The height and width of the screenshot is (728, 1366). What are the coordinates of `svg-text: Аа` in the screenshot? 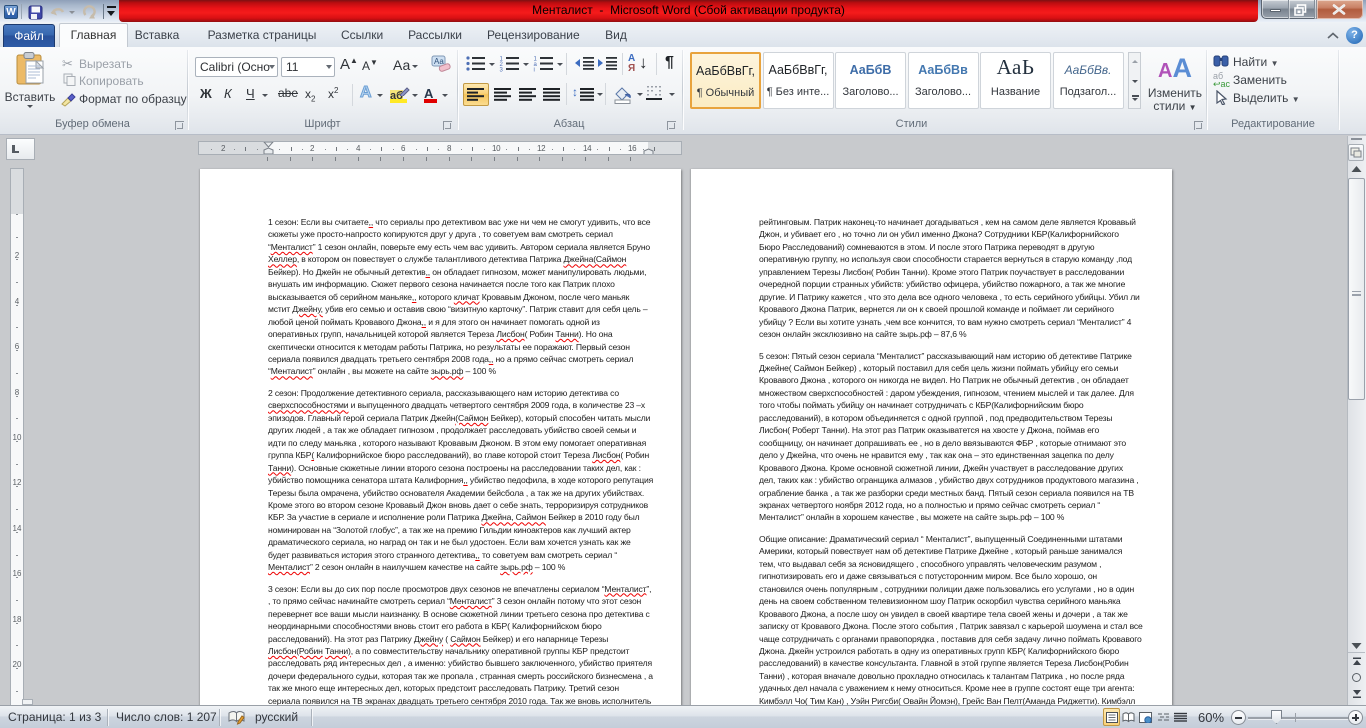 It's located at (439, 61).